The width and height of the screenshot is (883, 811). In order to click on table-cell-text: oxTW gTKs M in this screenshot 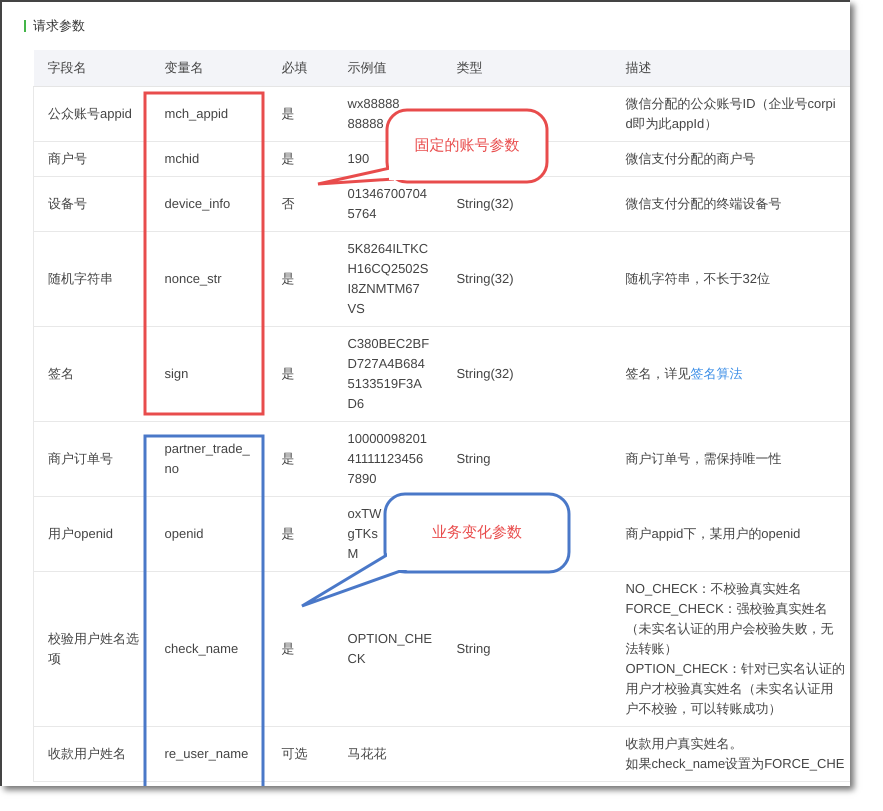, I will do `click(365, 534)`.